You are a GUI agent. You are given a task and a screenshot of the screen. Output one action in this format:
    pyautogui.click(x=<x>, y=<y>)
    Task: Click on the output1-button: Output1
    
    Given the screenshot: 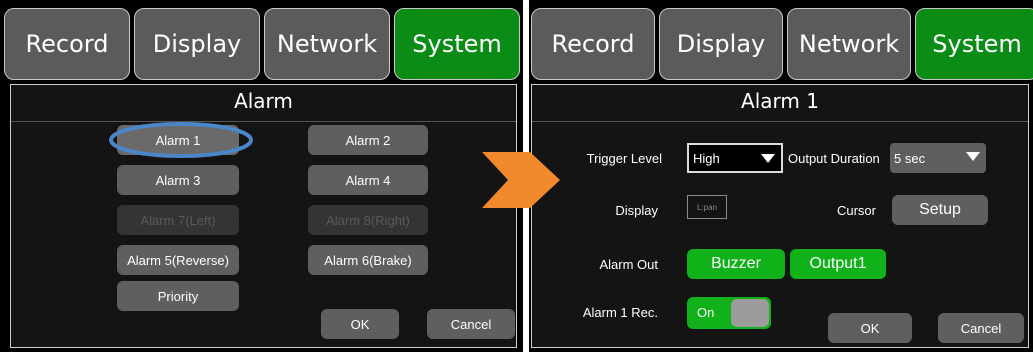 What is the action you would take?
    pyautogui.click(x=838, y=264)
    